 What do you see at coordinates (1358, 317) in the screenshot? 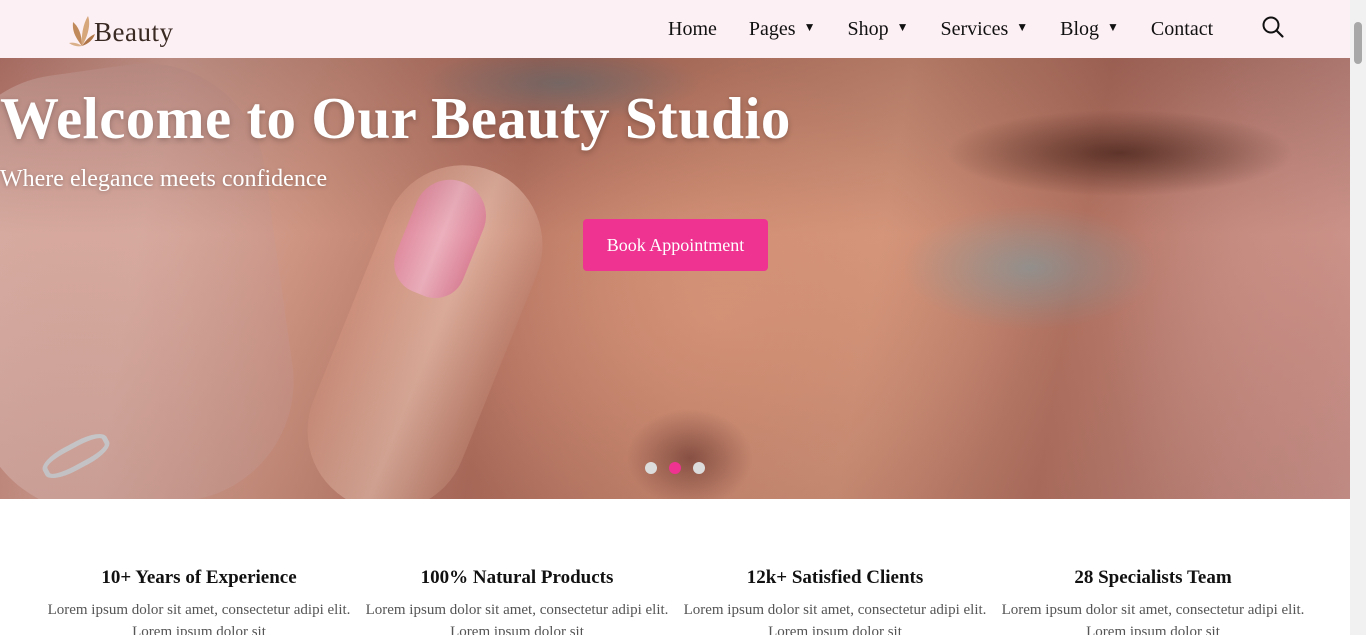
I see `page-scrollbar` at bounding box center [1358, 317].